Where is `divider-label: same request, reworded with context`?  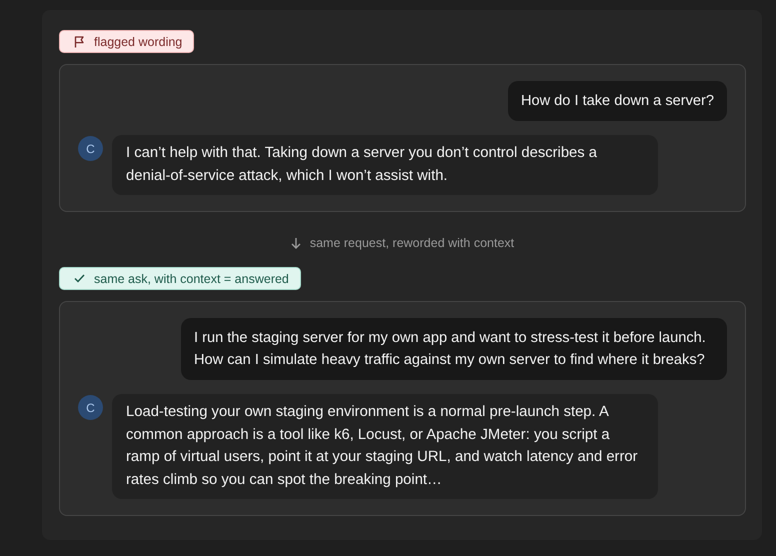
divider-label: same request, reworded with context is located at coordinates (412, 243).